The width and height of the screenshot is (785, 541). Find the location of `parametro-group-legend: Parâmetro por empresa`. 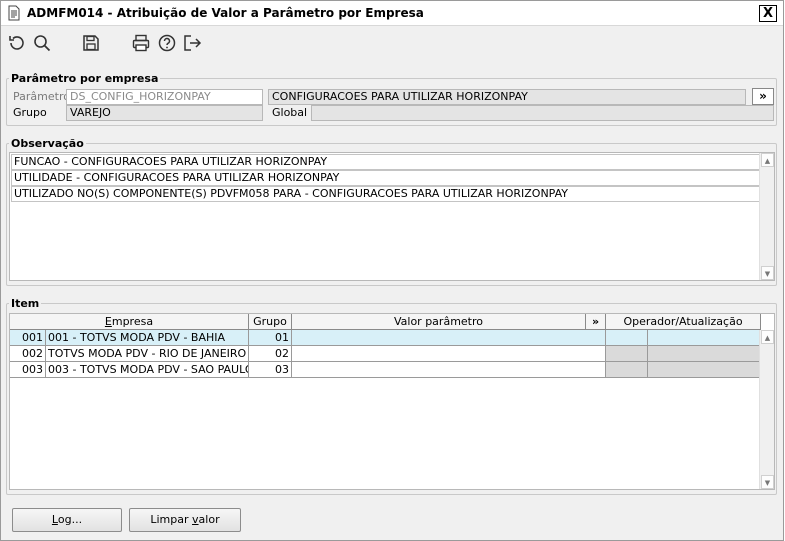

parametro-group-legend: Parâmetro por empresa is located at coordinates (85, 78).